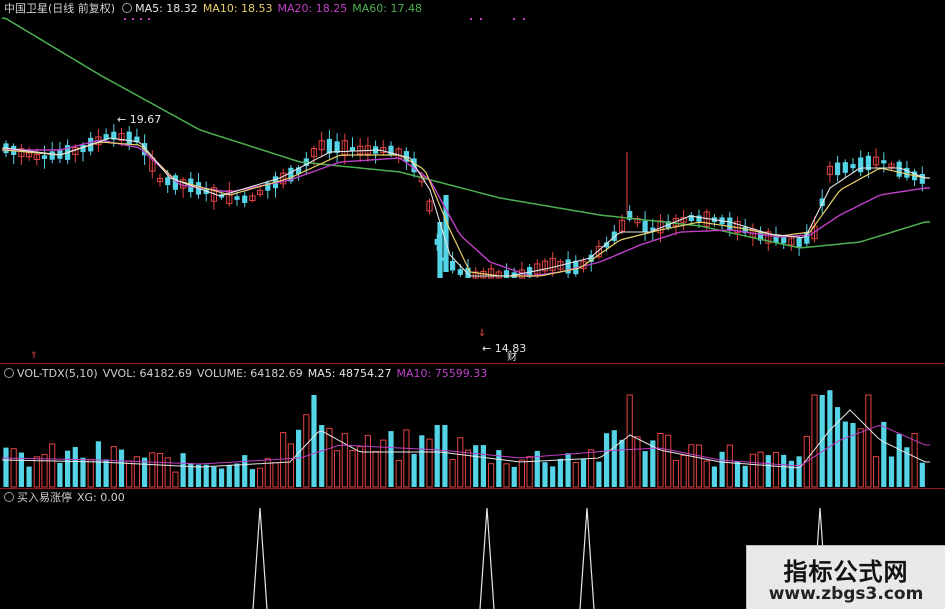 This screenshot has height=609, width=945. I want to click on down-arrow-marker: ⇓, so click(482, 333).